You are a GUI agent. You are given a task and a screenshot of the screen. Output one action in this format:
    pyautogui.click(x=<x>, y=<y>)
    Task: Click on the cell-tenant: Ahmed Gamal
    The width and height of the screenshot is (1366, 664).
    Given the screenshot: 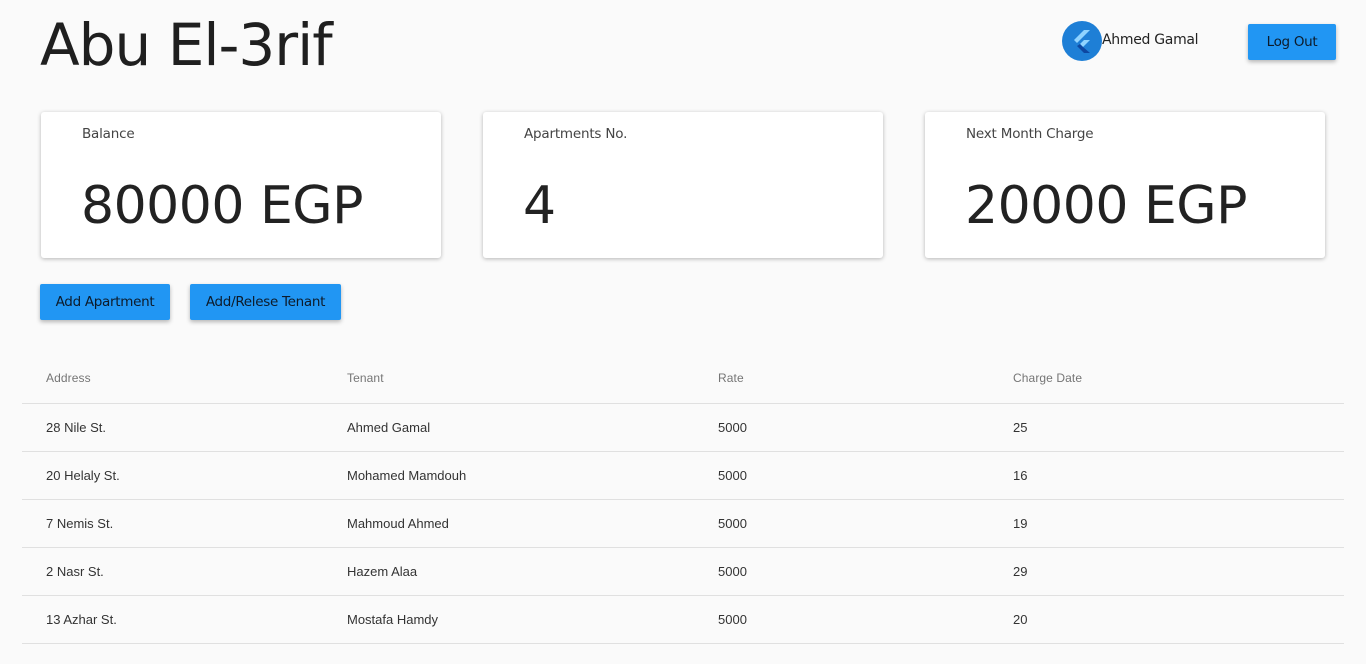 What is the action you would take?
    pyautogui.click(x=389, y=427)
    